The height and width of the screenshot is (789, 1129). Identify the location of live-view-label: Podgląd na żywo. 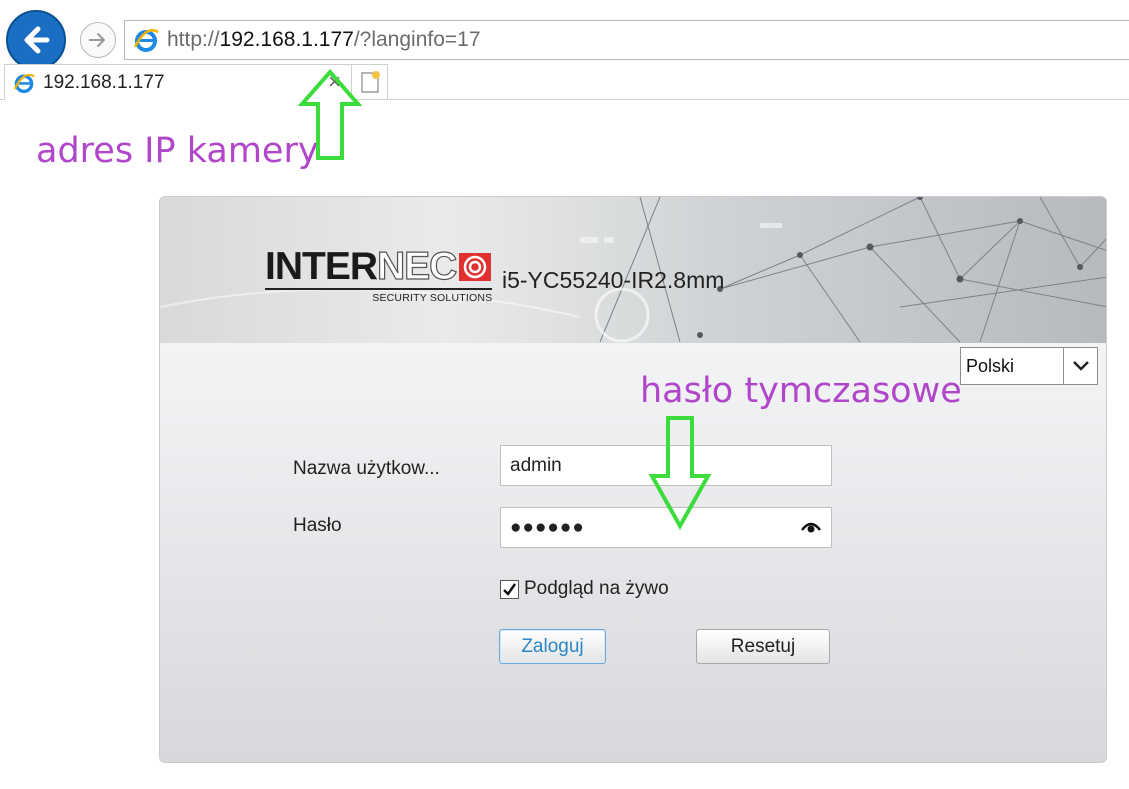
(596, 588).